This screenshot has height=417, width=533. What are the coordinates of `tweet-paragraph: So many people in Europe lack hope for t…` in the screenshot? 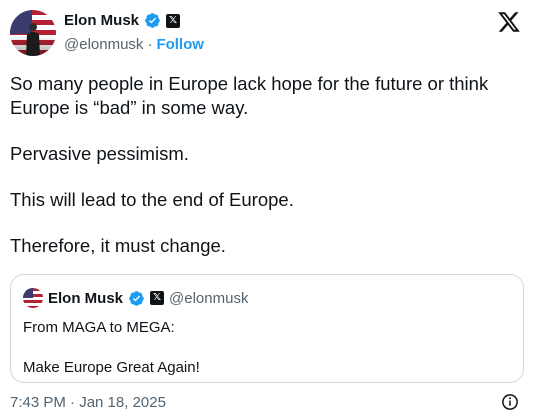 It's located at (252, 95).